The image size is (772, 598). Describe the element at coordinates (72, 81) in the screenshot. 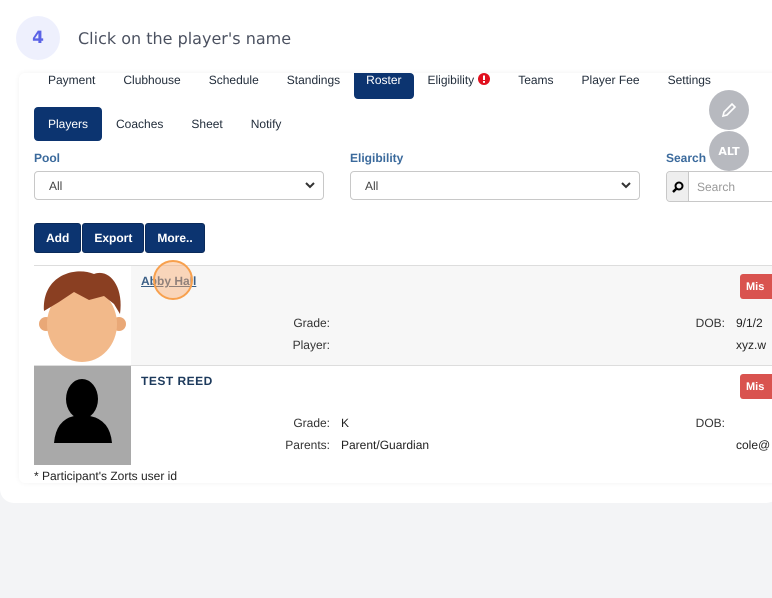

I see `nav-tab: Payment` at that location.